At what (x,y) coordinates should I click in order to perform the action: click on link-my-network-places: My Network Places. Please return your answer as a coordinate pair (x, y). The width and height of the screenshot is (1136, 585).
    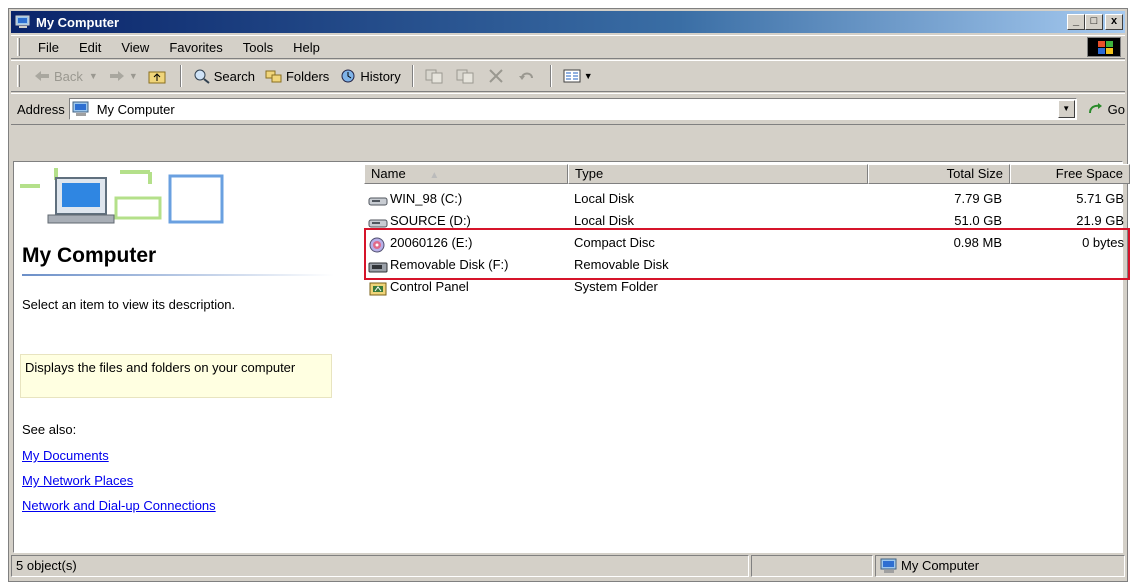
    Looking at the image, I should click on (77, 480).